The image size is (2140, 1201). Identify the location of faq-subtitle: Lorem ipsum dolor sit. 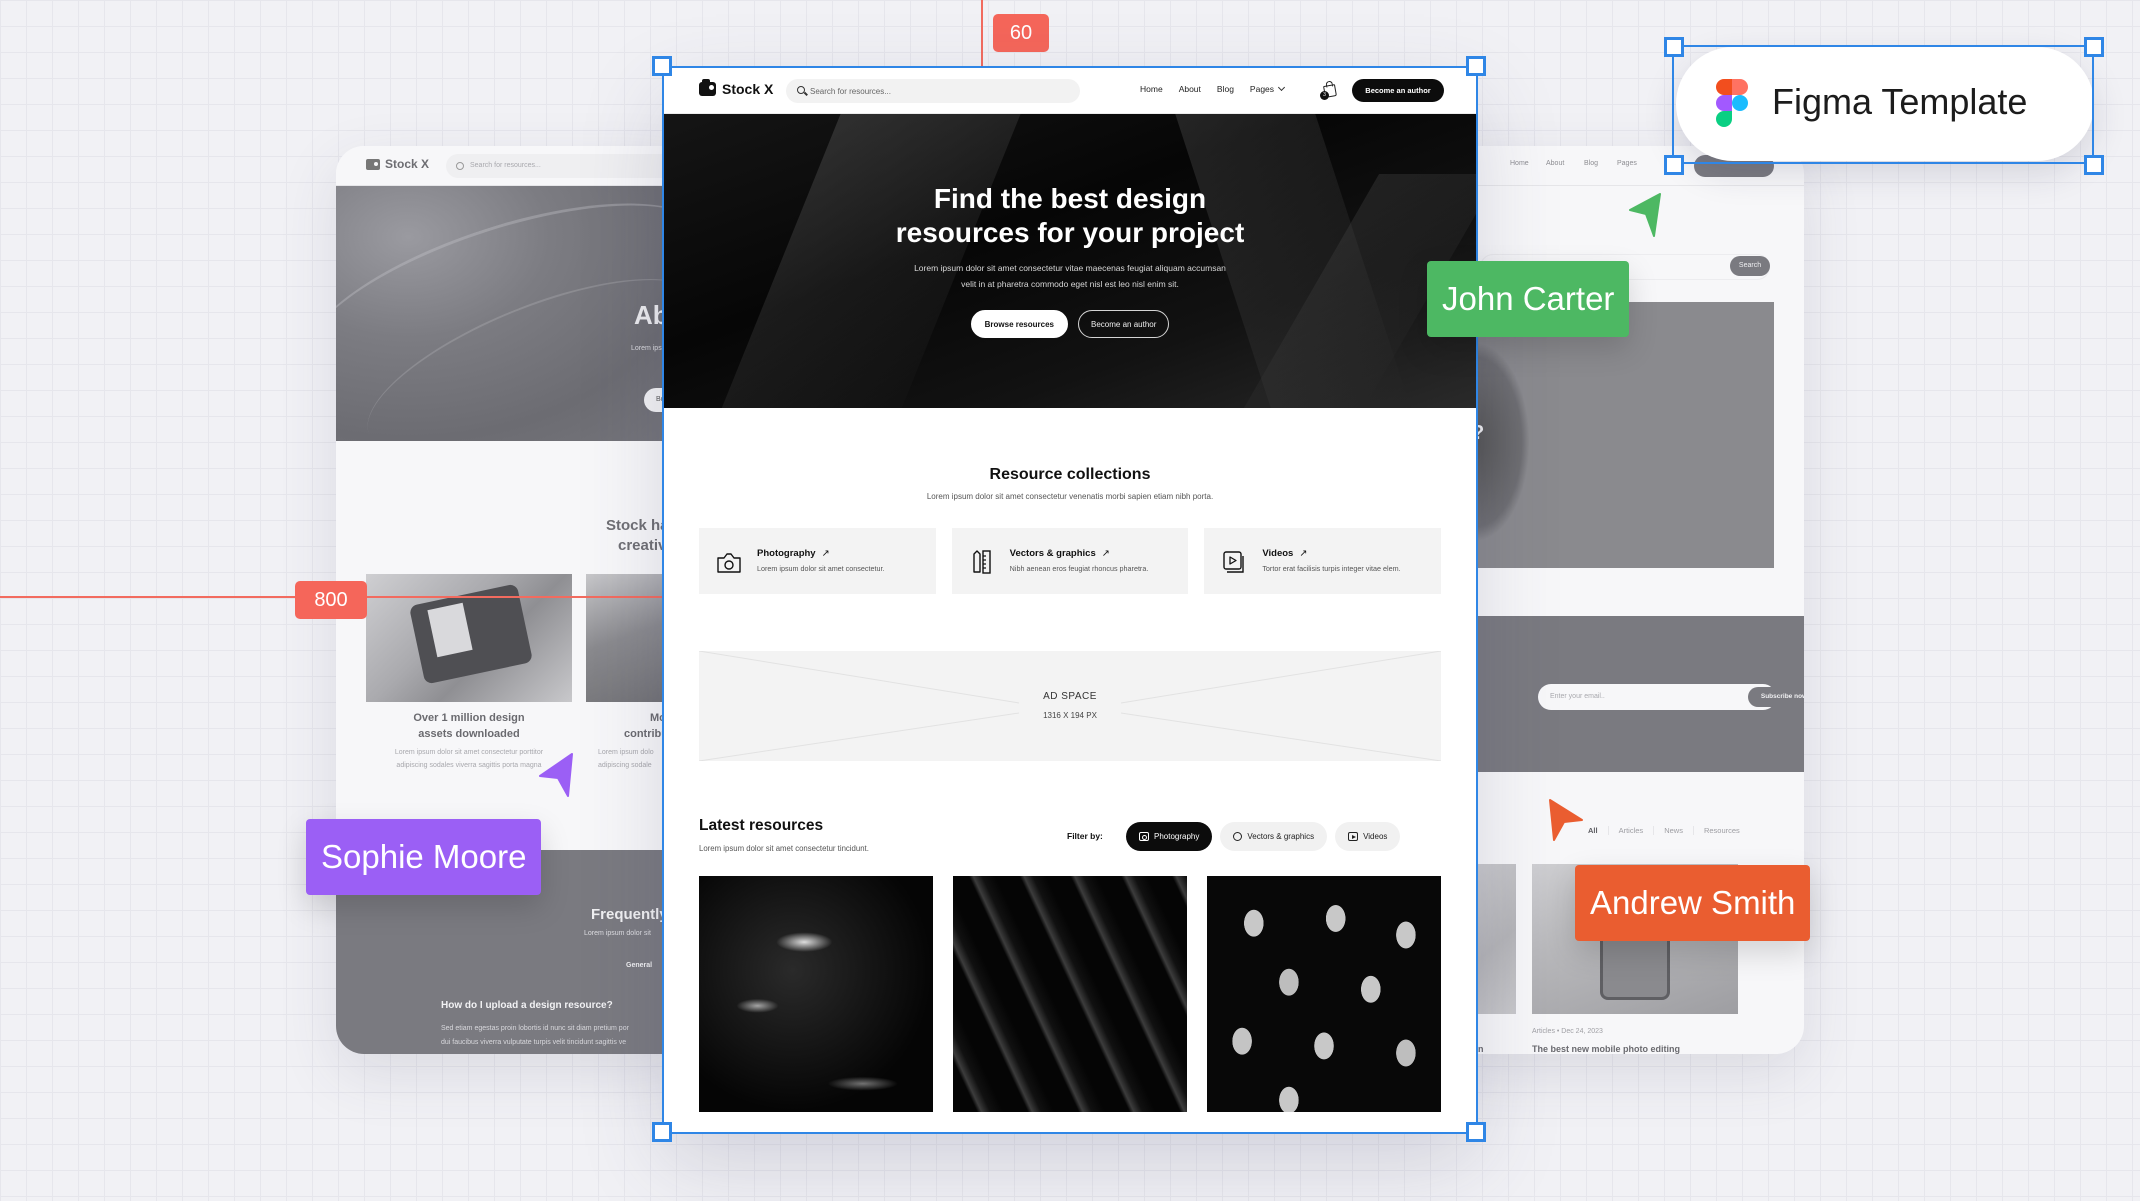
(617, 933).